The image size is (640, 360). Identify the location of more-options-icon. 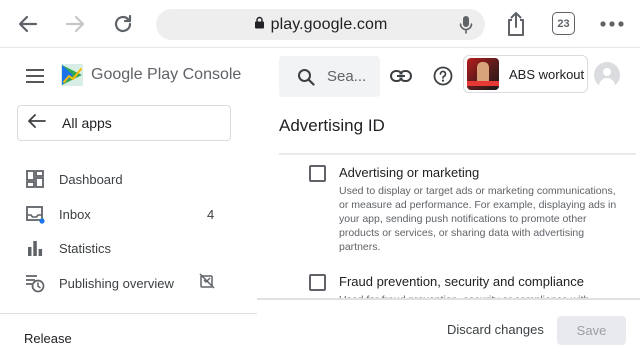
(612, 24).